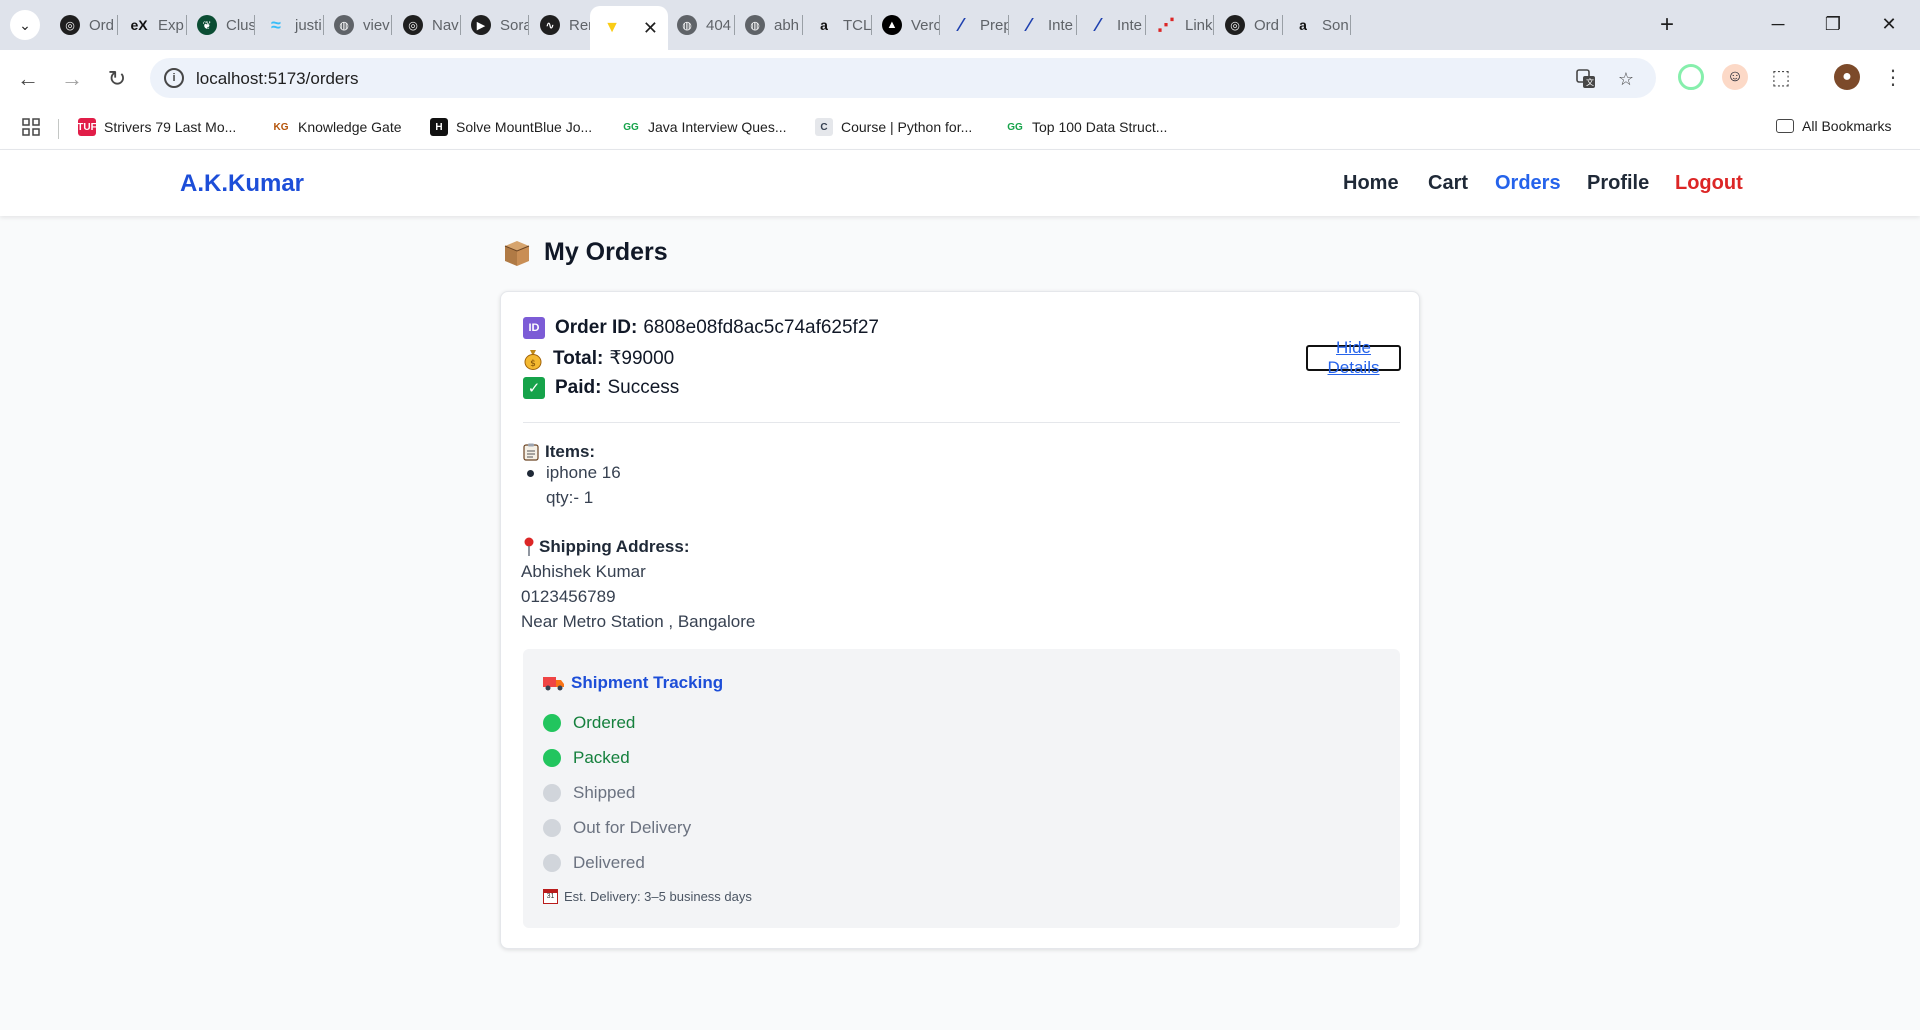  What do you see at coordinates (1735, 77) in the screenshot?
I see `extension-avatar-icon: ☺` at bounding box center [1735, 77].